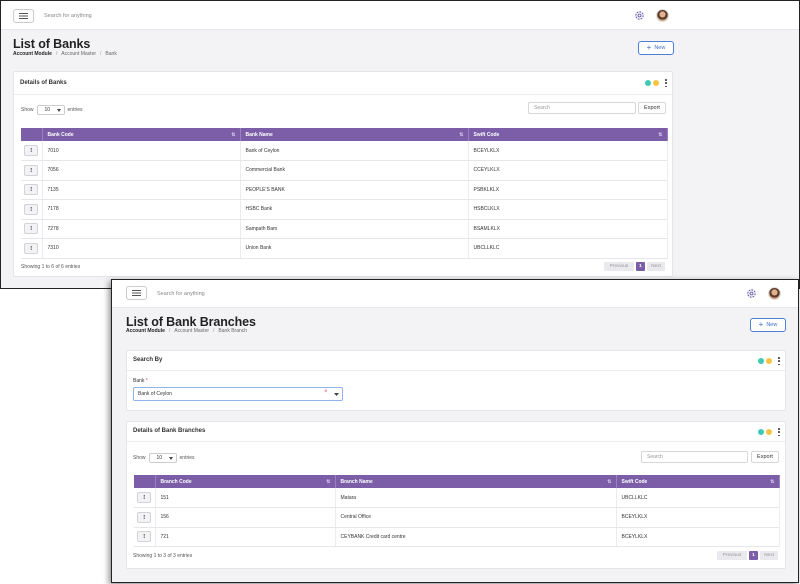 This screenshot has width=800, height=584. I want to click on table-cell: Bank of Ceylon, so click(354, 151).